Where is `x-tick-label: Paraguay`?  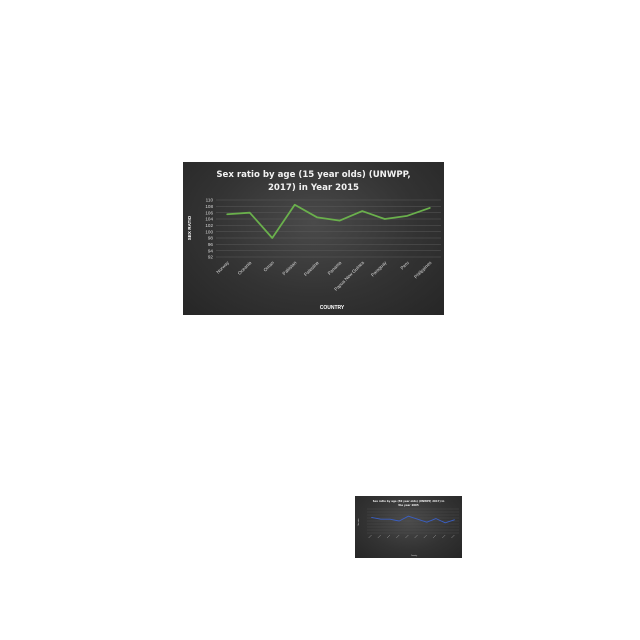
x-tick-label: Paraguay is located at coordinates (379, 269).